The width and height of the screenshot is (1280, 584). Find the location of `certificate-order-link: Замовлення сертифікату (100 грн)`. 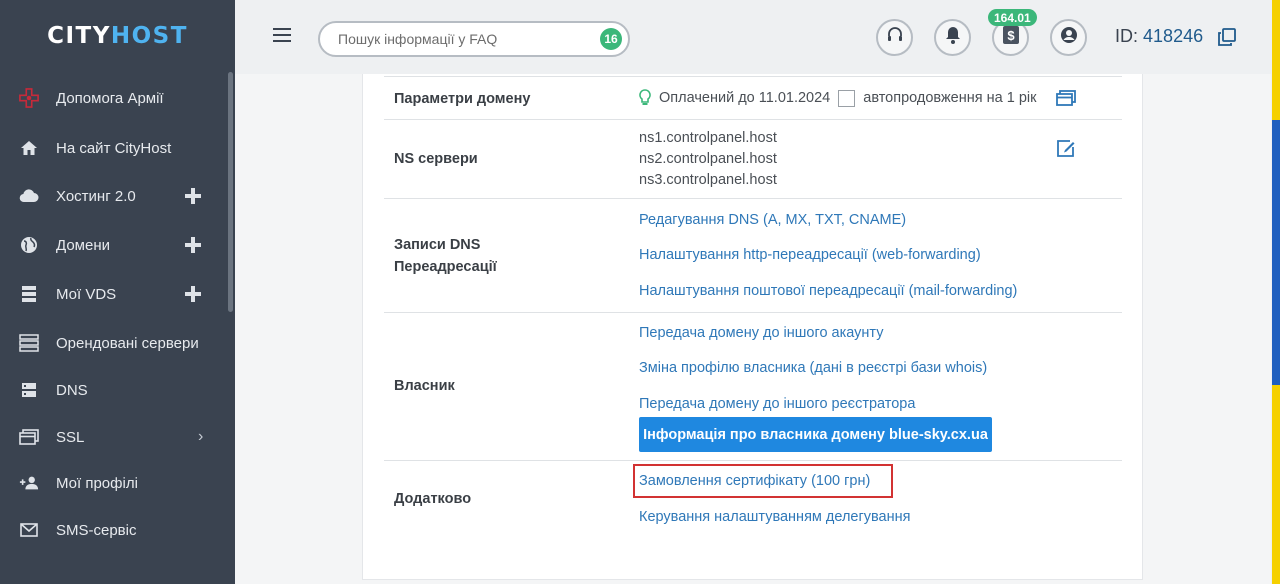

certificate-order-link: Замовлення сертифікату (100 грн) is located at coordinates (754, 481).